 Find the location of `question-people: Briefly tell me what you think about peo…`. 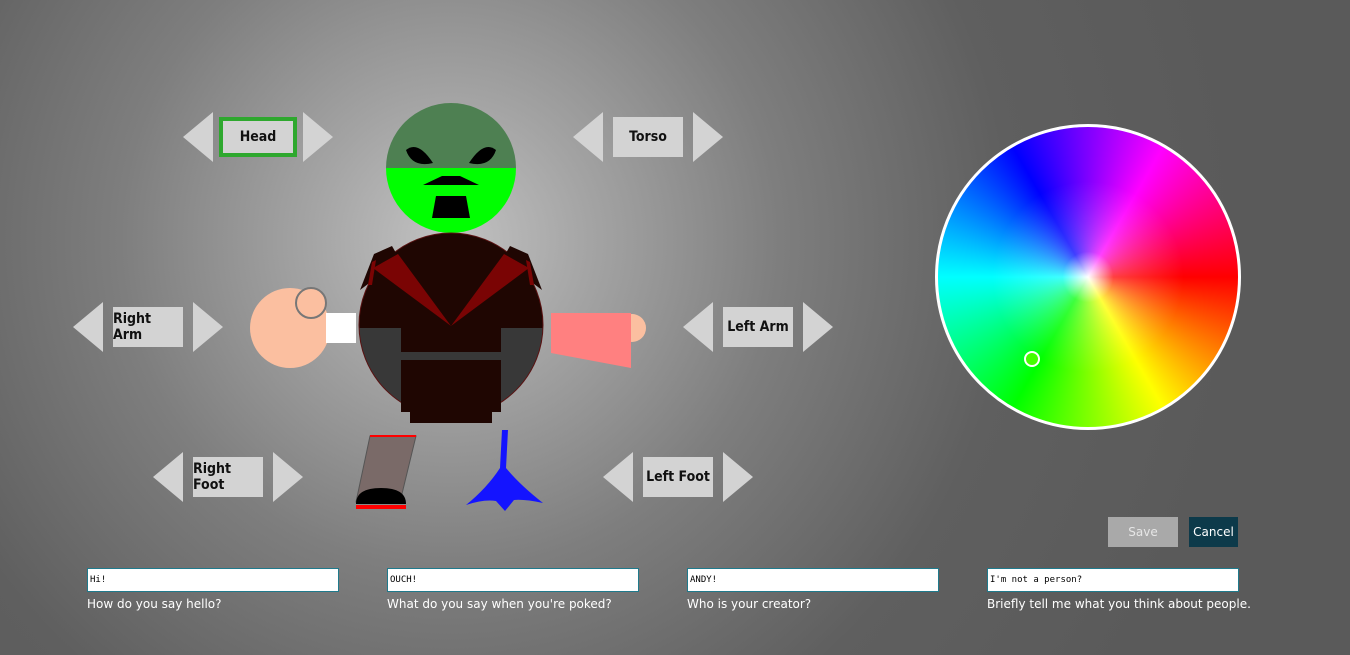

question-people: Briefly tell me what you think about peo… is located at coordinates (1119, 589).